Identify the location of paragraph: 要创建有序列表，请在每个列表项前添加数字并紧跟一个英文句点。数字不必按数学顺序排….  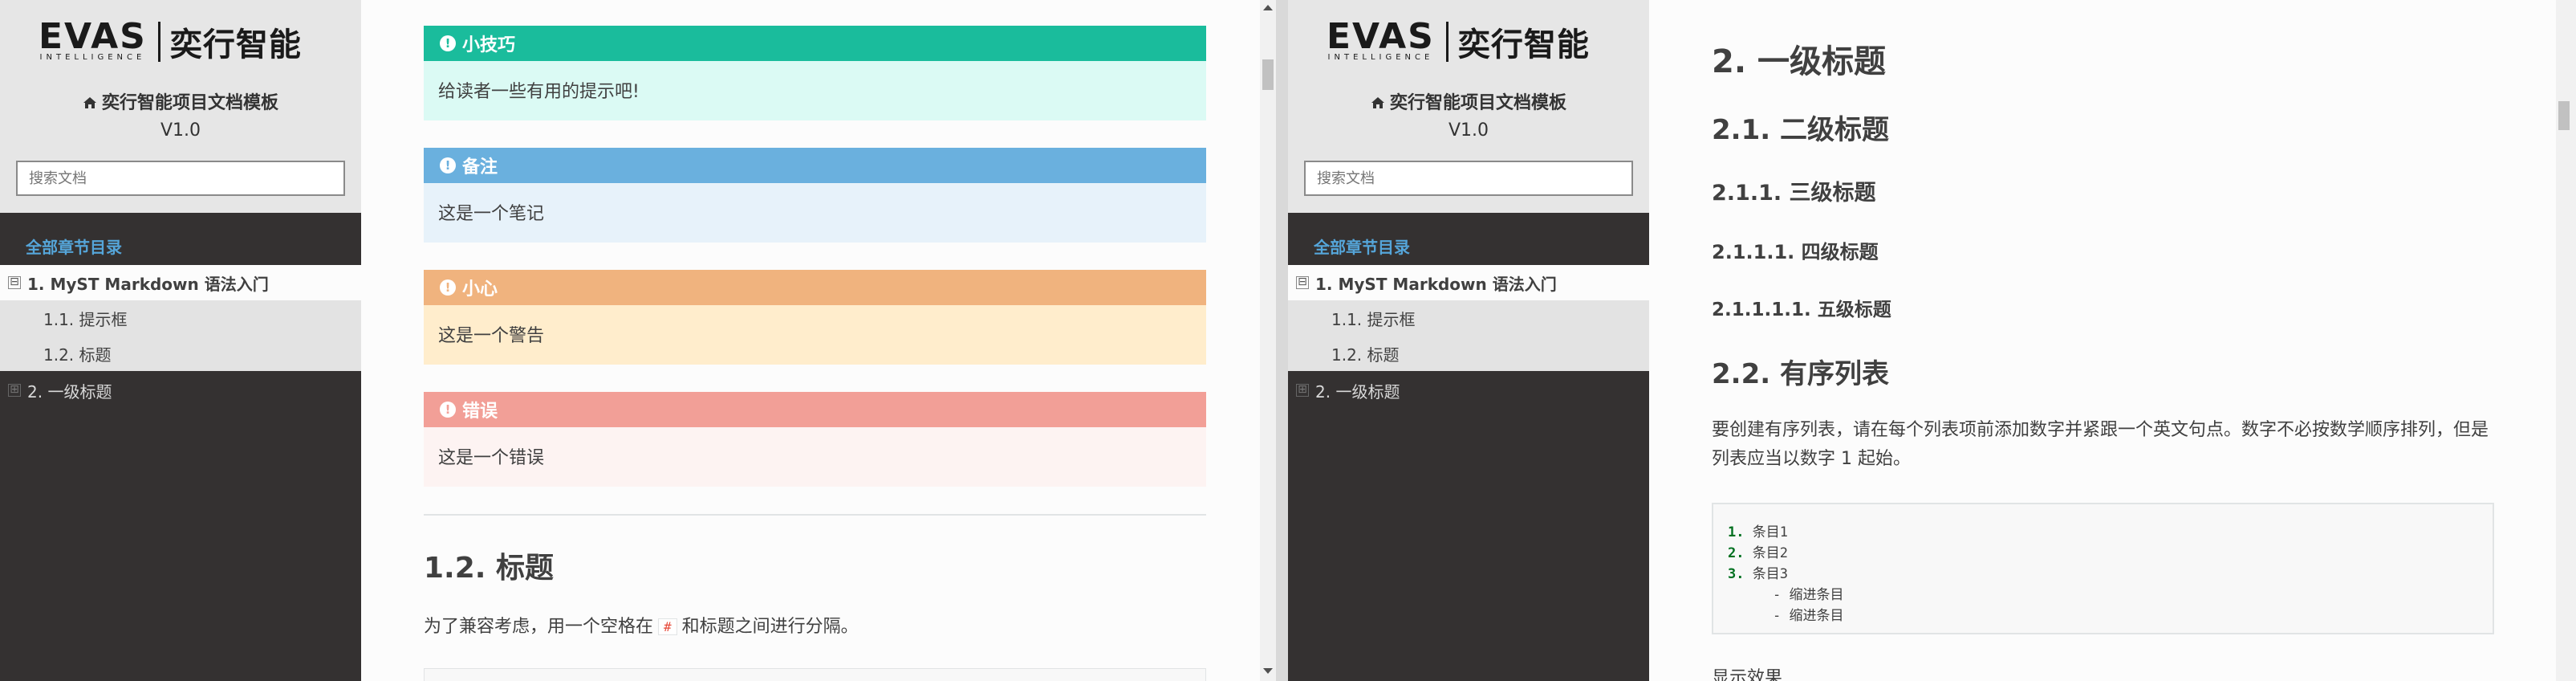
(2100, 444).